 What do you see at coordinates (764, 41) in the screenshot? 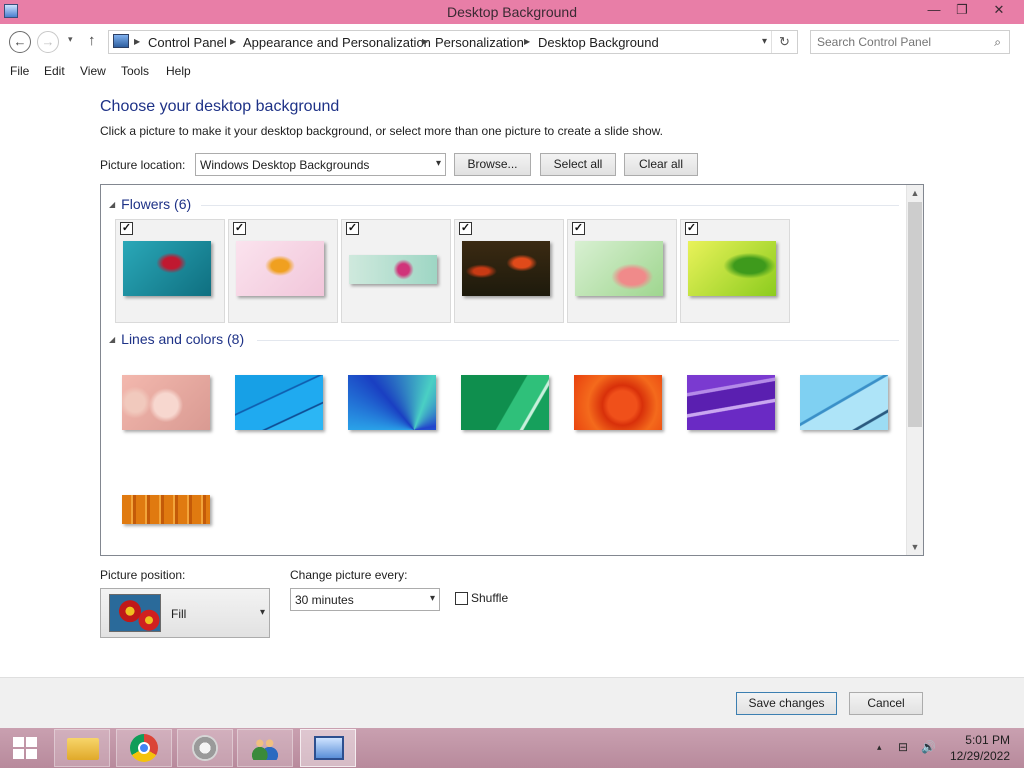
I see `address-dropdown-button: ▾` at bounding box center [764, 41].